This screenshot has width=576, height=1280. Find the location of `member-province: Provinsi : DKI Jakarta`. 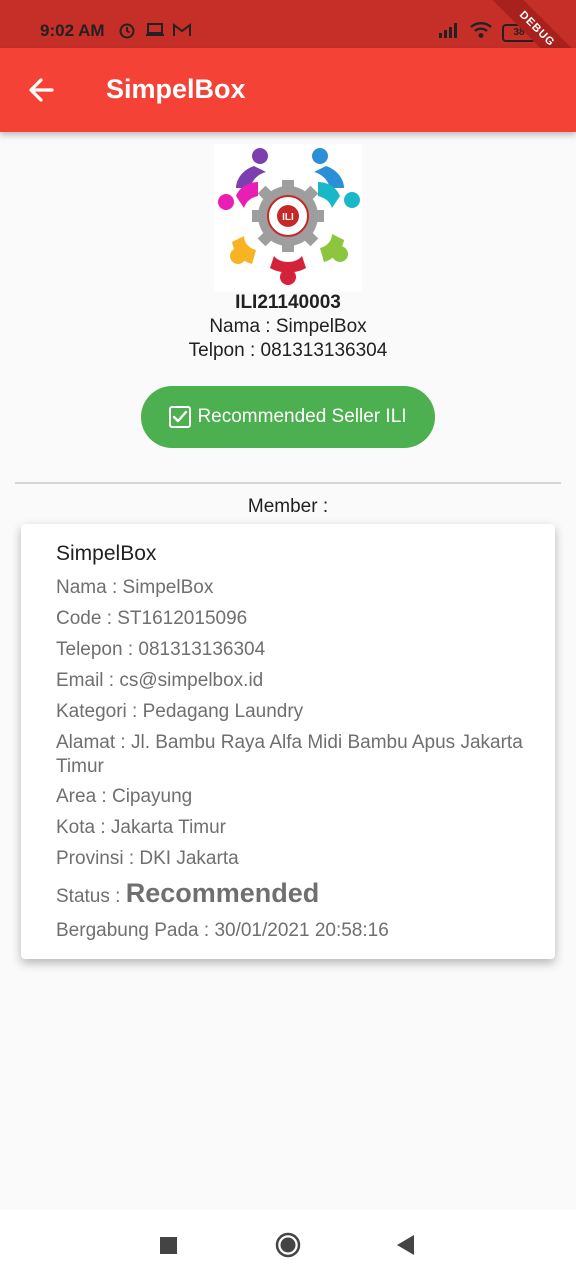

member-province: Provinsi : DKI Jakarta is located at coordinates (147, 858).